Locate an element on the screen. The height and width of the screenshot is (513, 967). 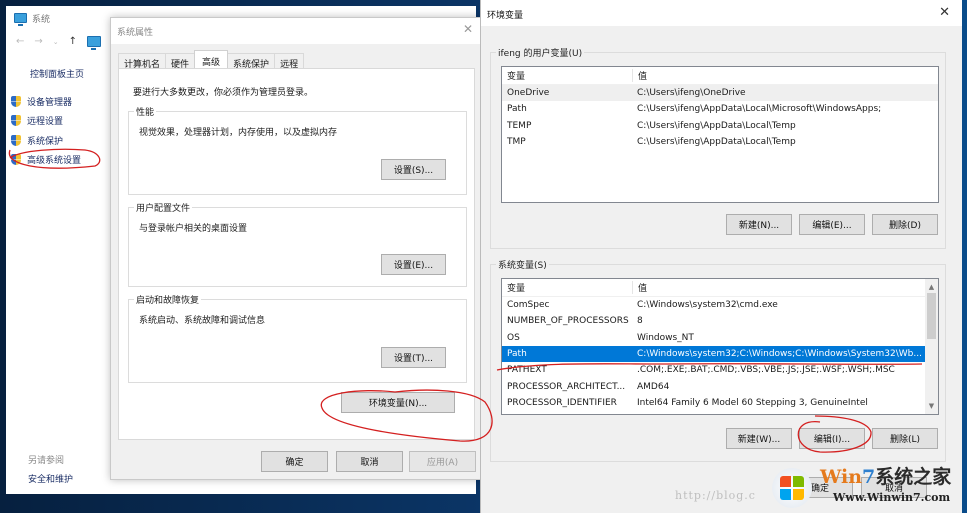
list-row: ComSpec C:\Windows\system32\cmd.exe is located at coordinates (713, 305).